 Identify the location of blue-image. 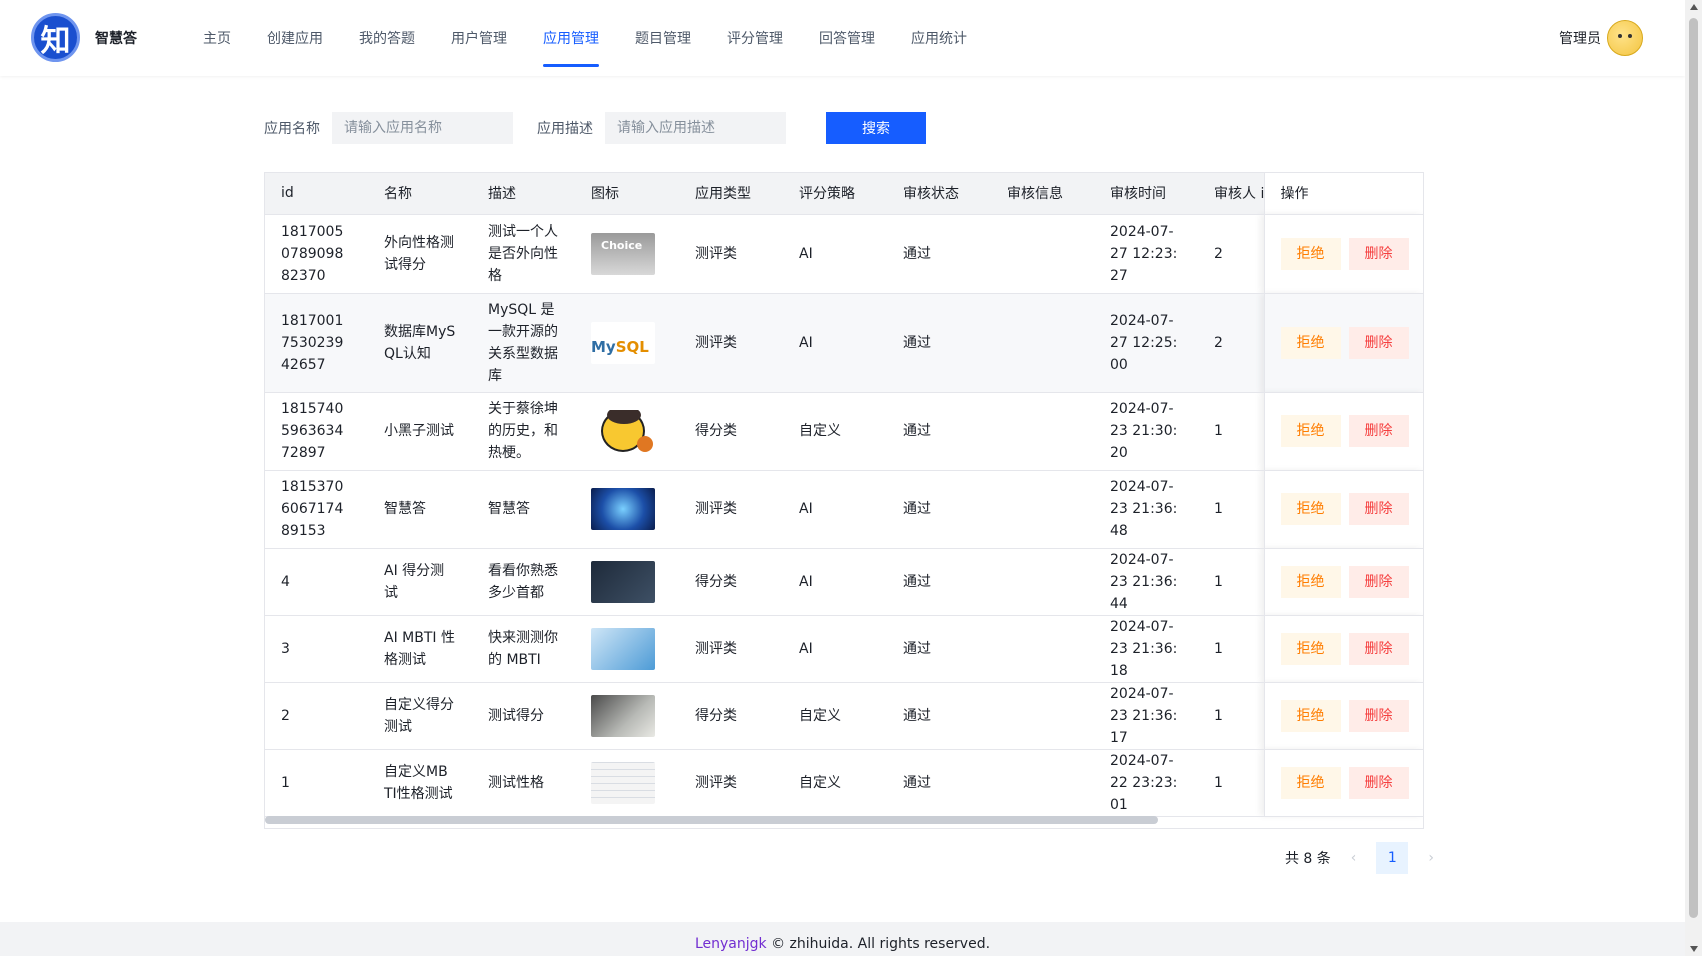
(627, 649).